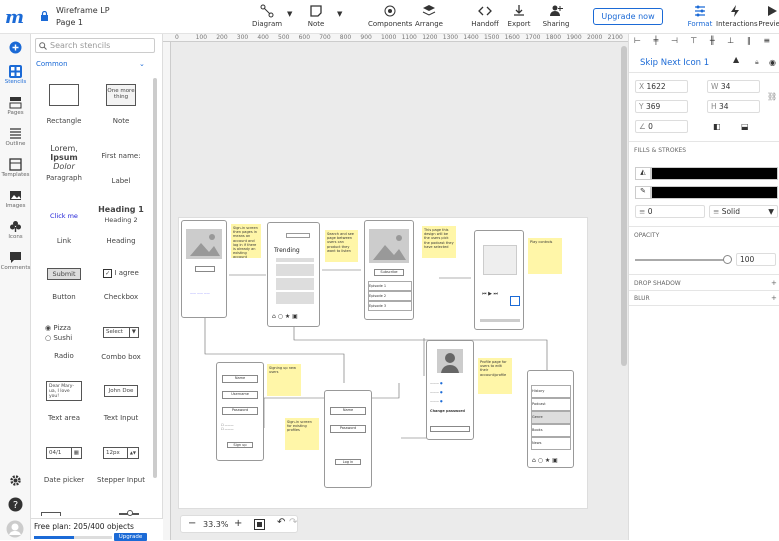 The height and width of the screenshot is (541, 779). What do you see at coordinates (756, 259) in the screenshot?
I see `opacity-field: 100` at bounding box center [756, 259].